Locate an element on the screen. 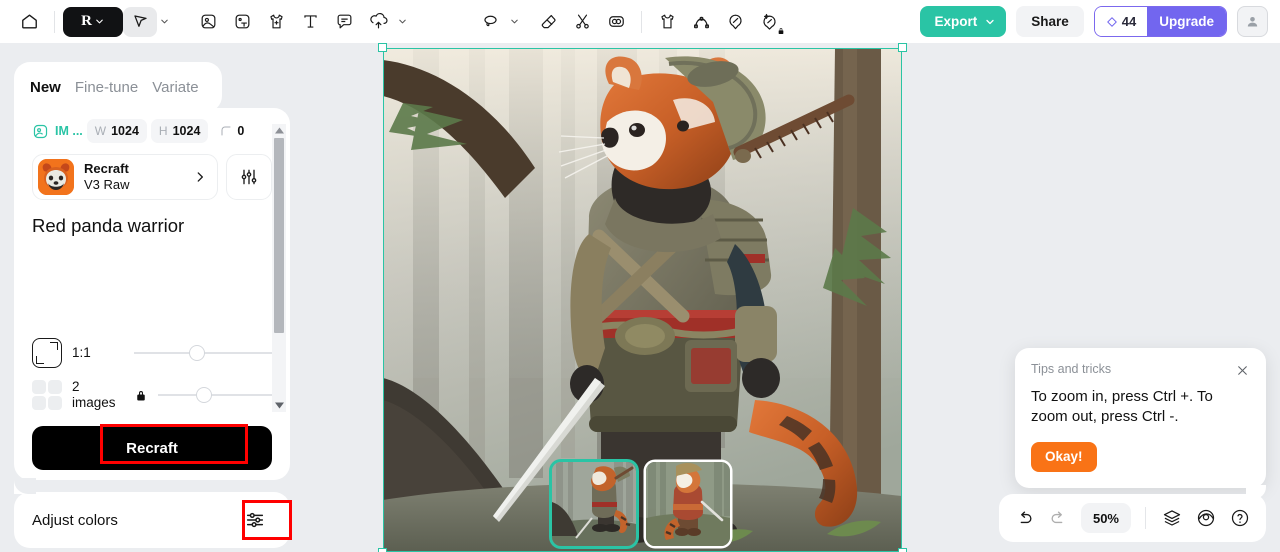 The image size is (1280, 552). tips-okay-button: Okay! is located at coordinates (1064, 456).